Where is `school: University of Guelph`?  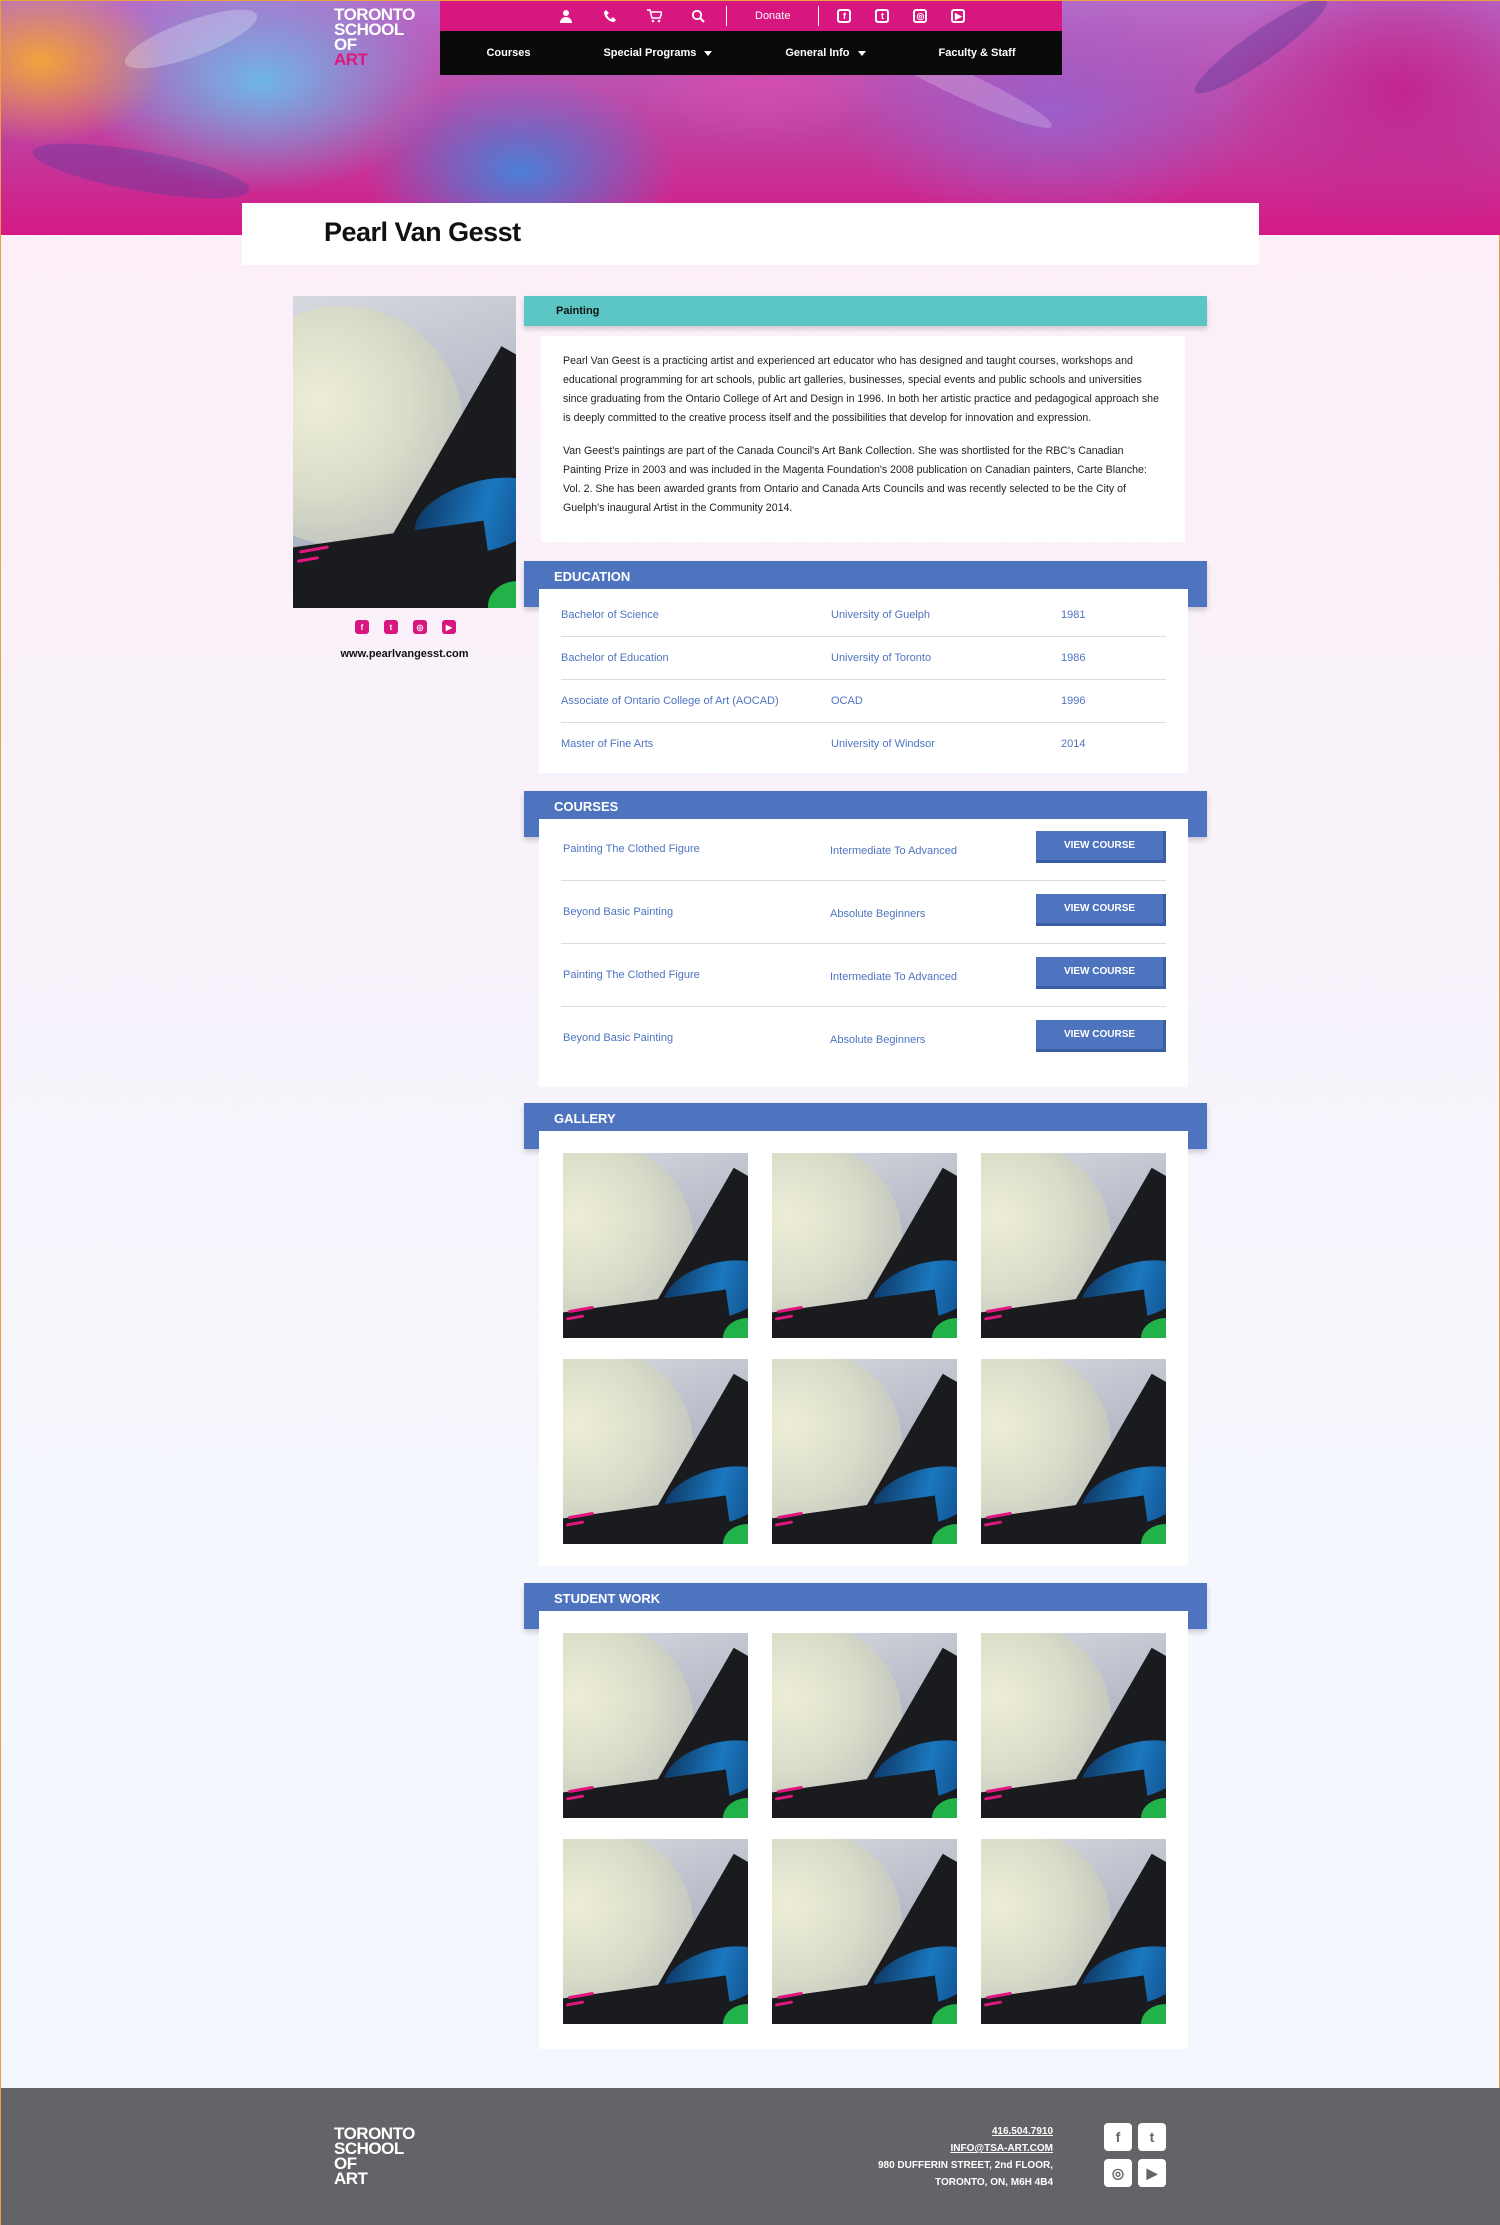 school: University of Guelph is located at coordinates (881, 615).